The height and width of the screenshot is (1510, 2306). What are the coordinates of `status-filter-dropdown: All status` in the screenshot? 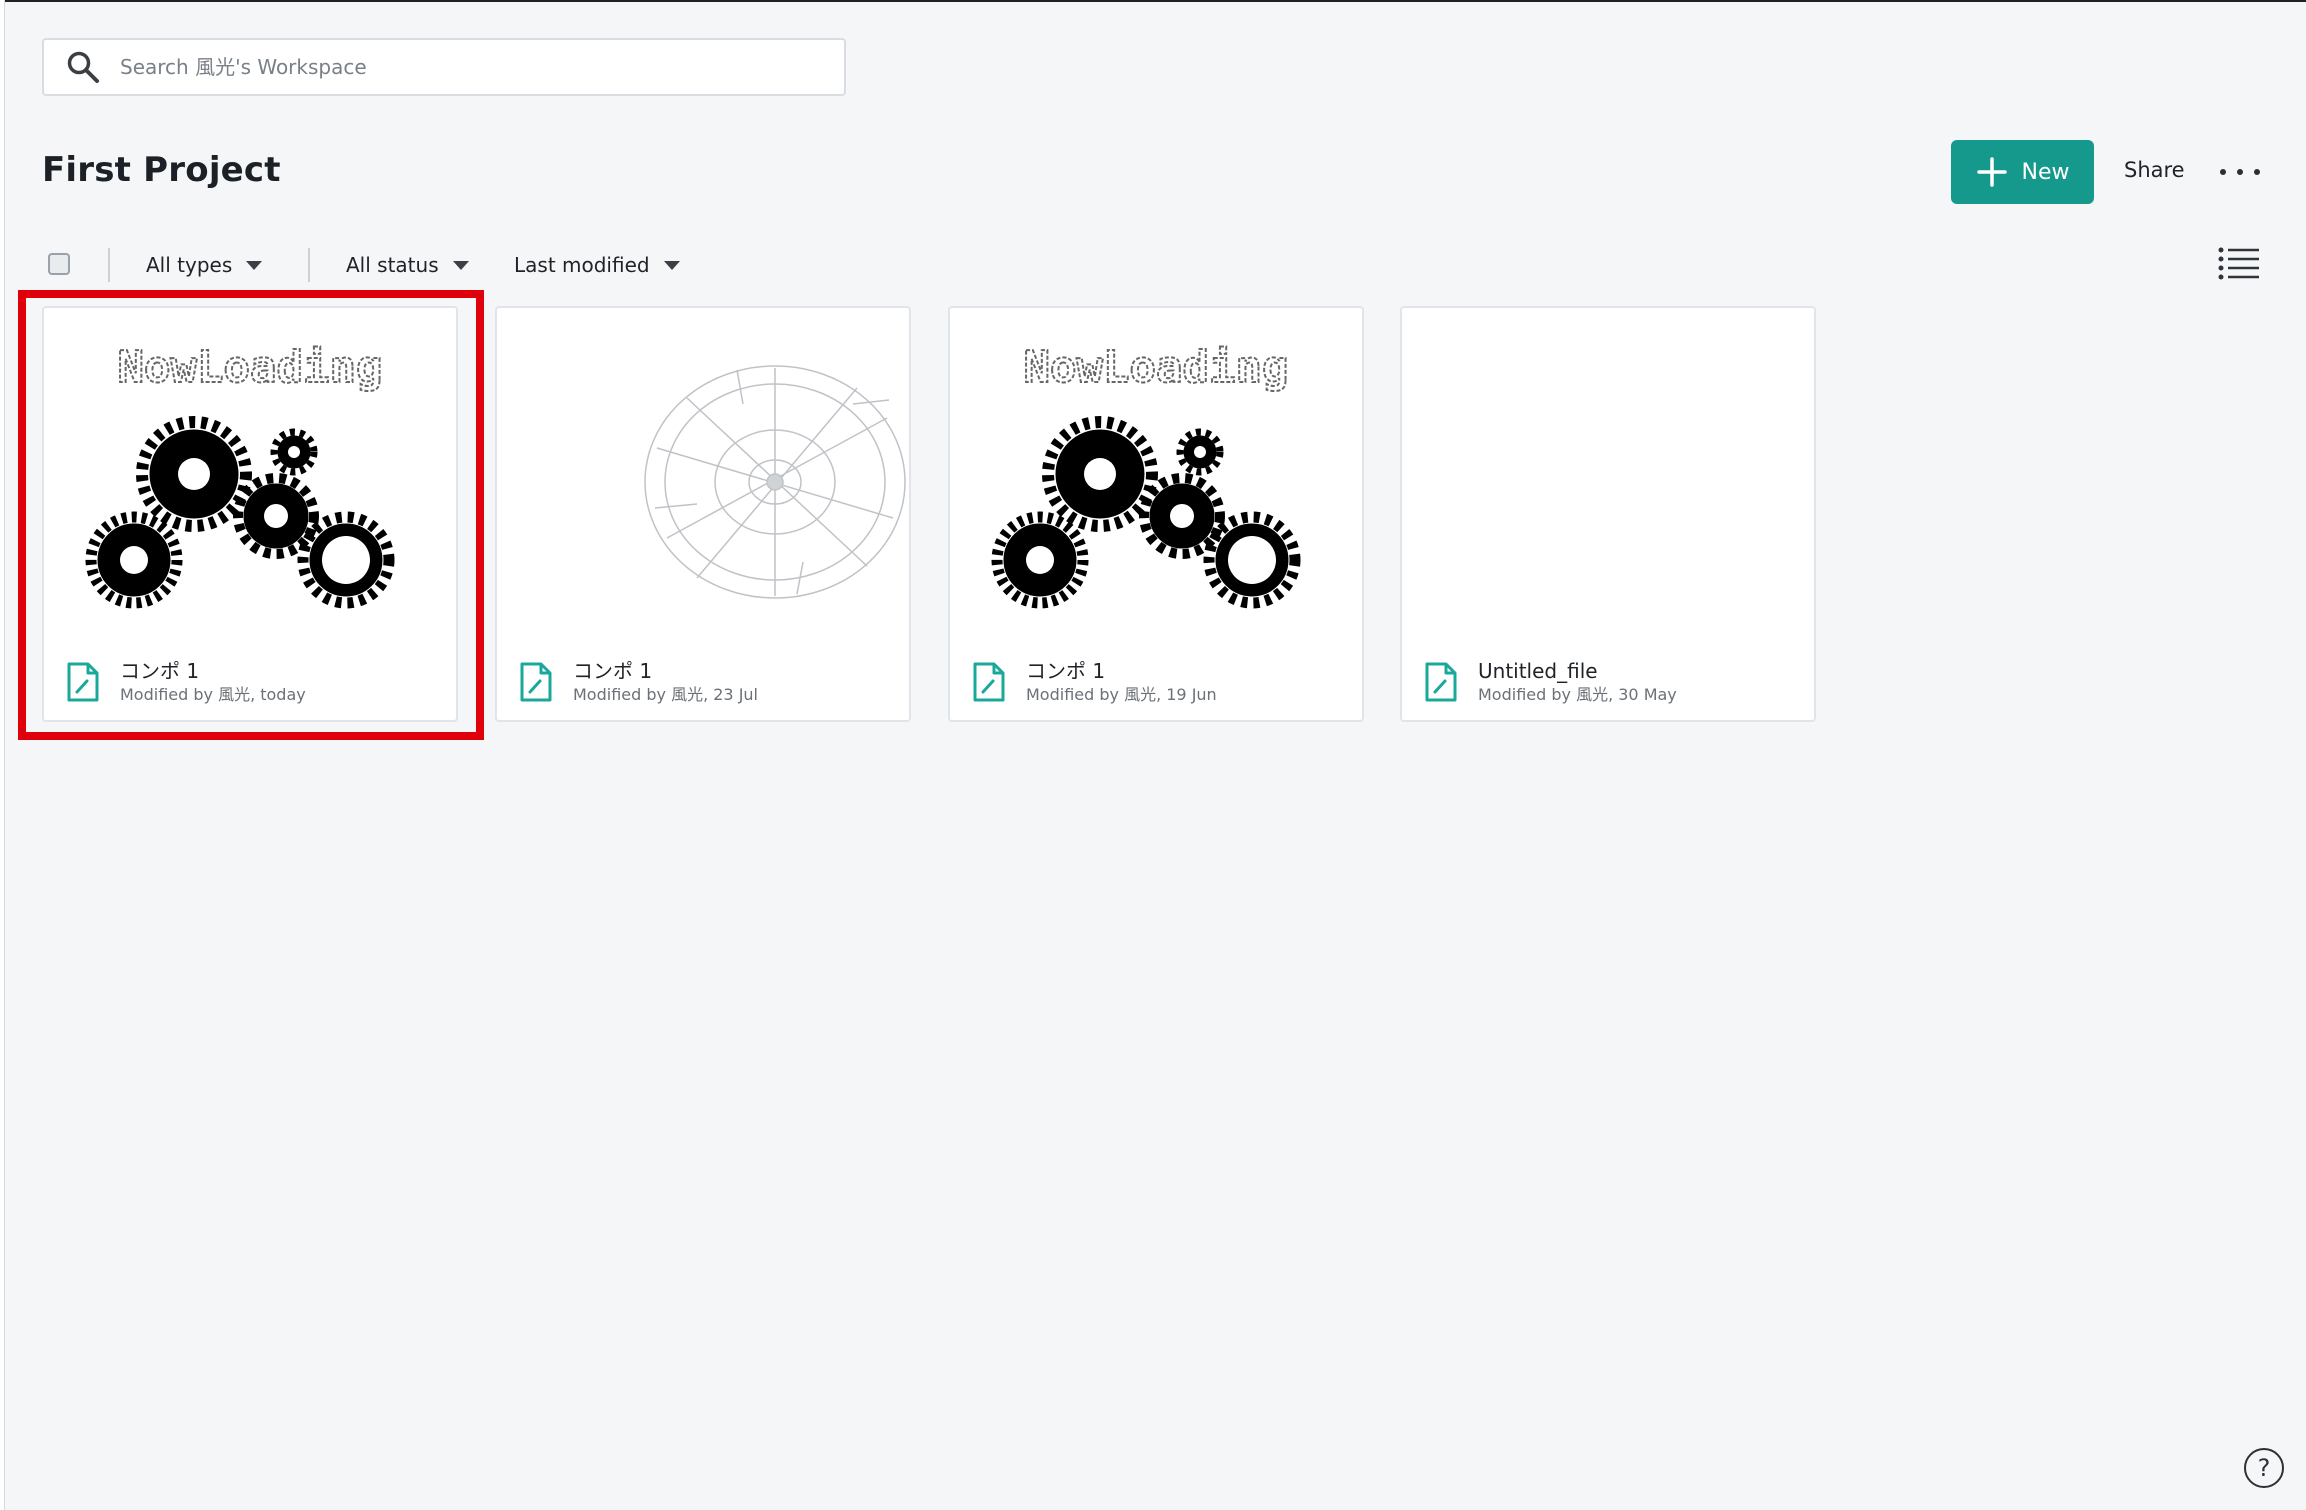 It's located at (407, 265).